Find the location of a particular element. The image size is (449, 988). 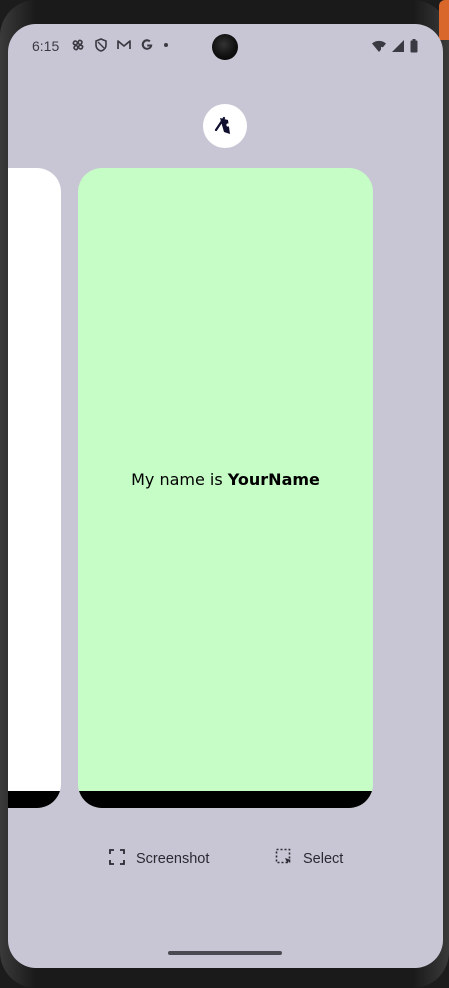

fan-icon is located at coordinates (78, 45).